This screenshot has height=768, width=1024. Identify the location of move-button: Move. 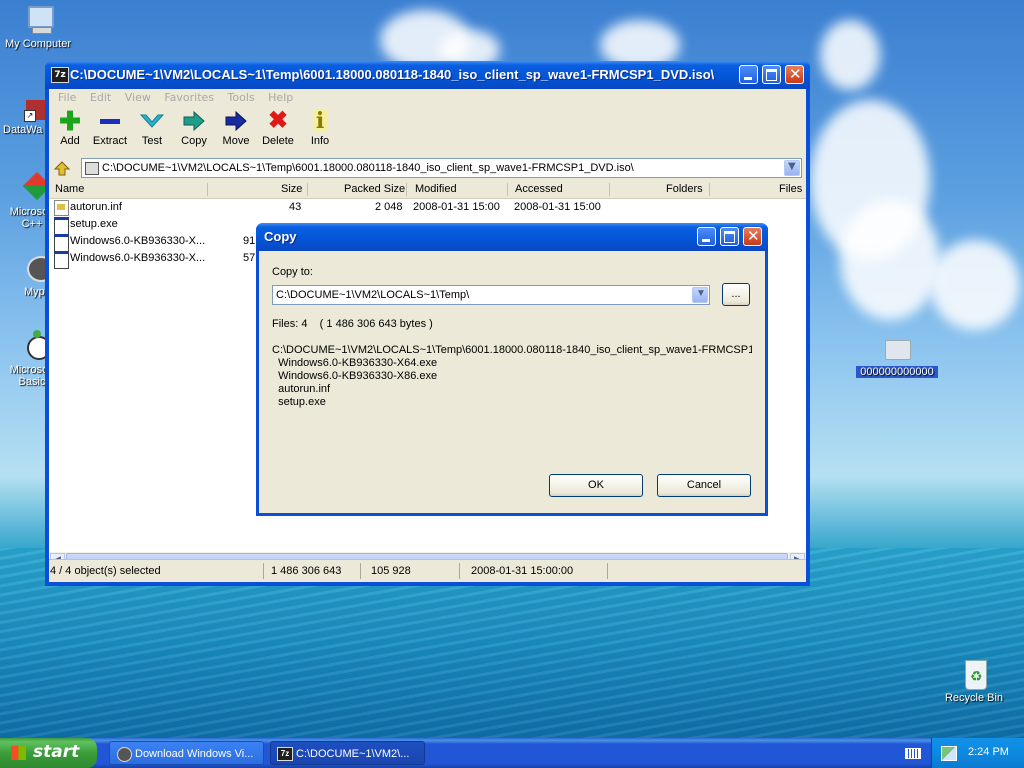
(236, 128).